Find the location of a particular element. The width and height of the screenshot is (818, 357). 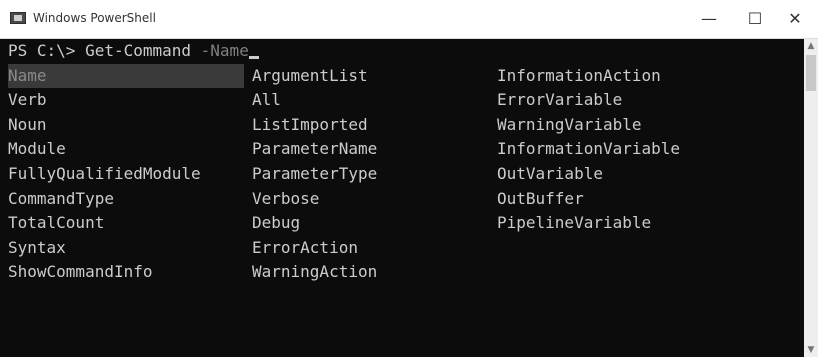

completion-item: PipelineVariable is located at coordinates (588, 223).